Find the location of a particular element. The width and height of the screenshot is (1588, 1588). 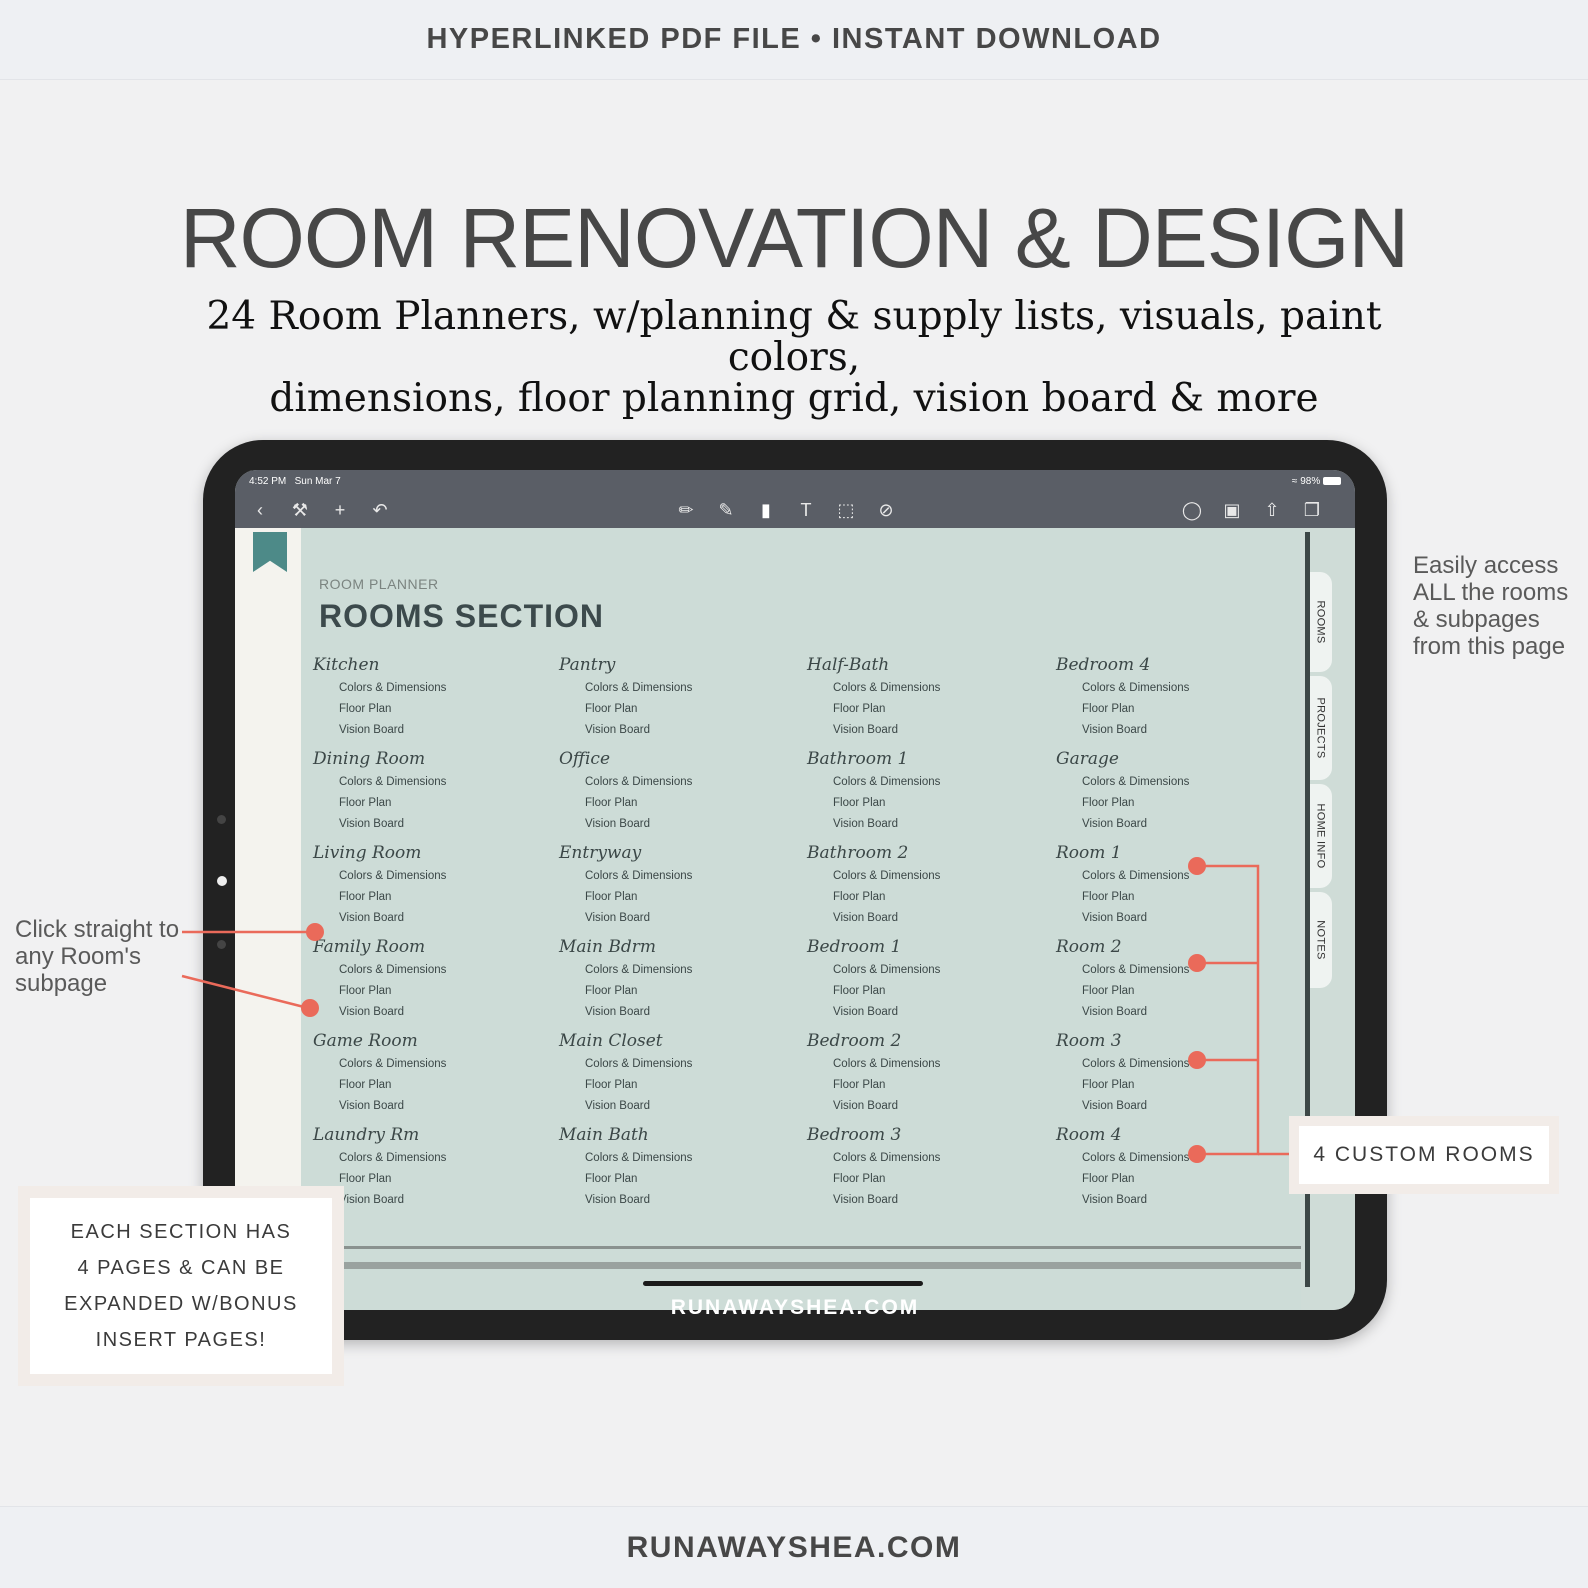

room-name-link: Garage is located at coordinates (1176, 759).